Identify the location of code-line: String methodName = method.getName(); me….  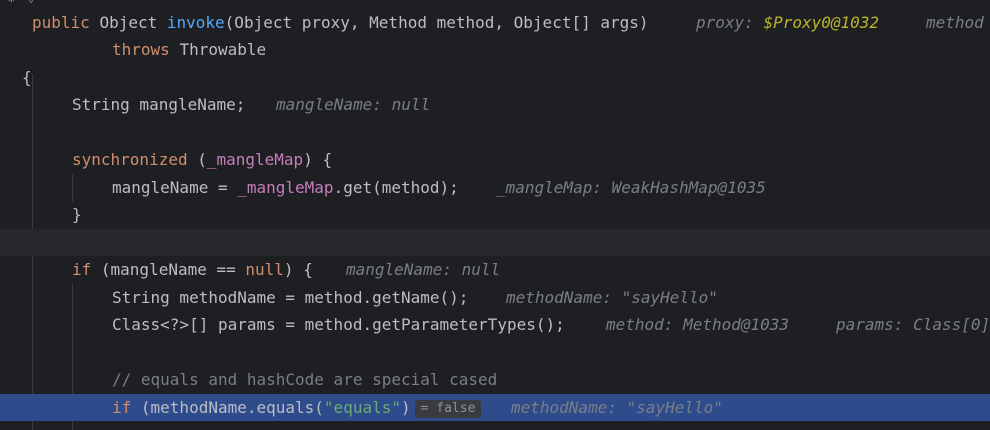
(495, 297).